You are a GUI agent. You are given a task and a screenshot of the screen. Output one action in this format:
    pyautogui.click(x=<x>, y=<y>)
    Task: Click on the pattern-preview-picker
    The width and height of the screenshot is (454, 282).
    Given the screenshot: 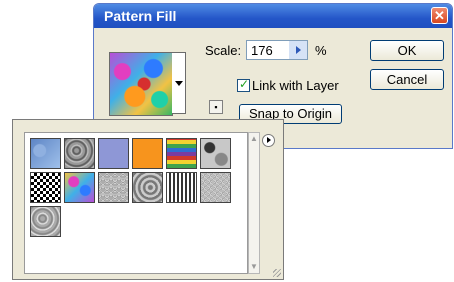 What is the action you would take?
    pyautogui.click(x=149, y=84)
    